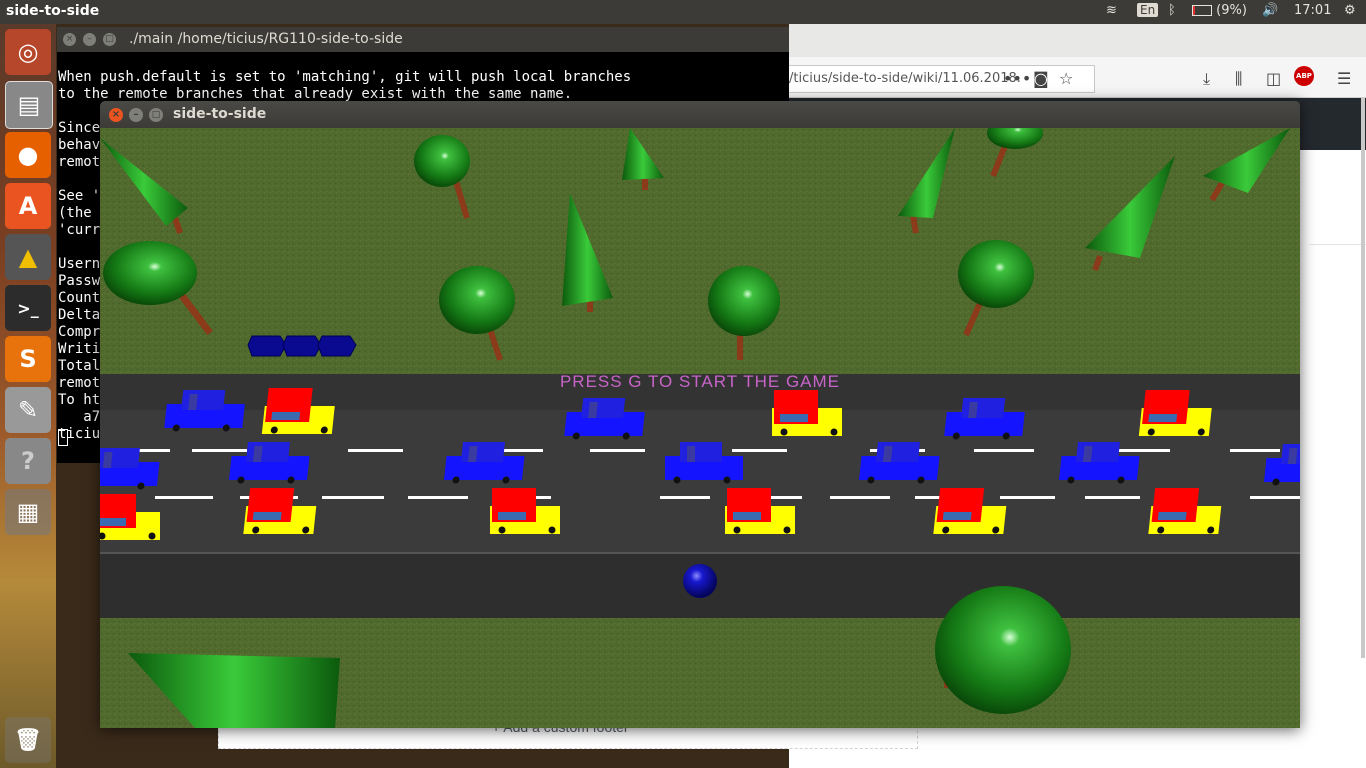  Describe the element at coordinates (700, 581) in the screenshot. I see `player-ball` at that location.